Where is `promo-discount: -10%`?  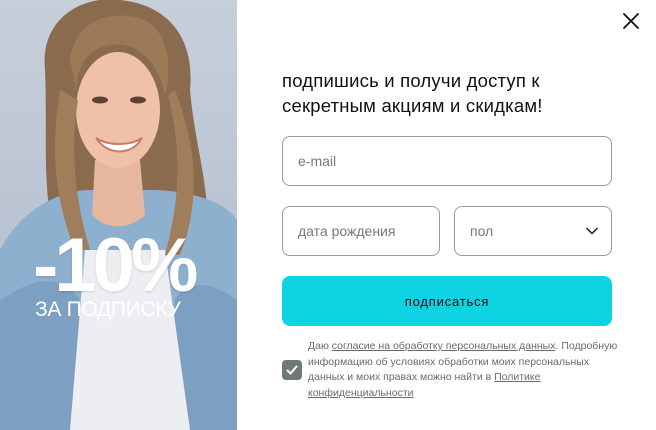
promo-discount: -10% is located at coordinates (115, 265).